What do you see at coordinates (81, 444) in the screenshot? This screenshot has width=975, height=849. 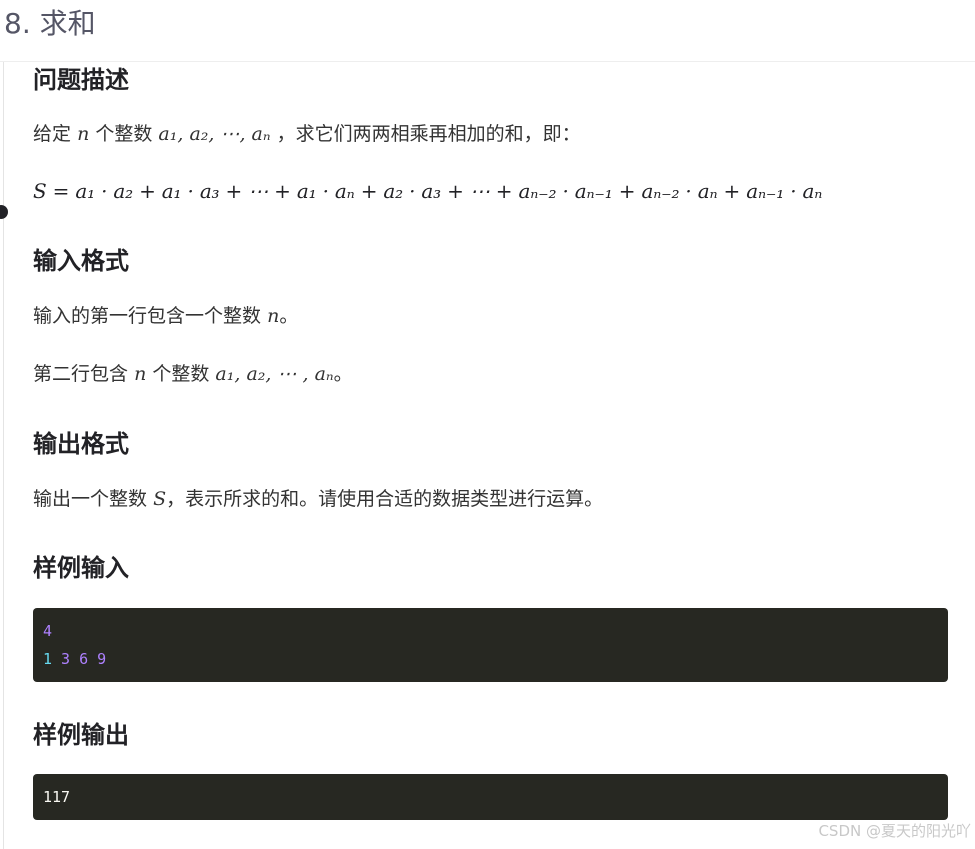 I see `output-format-heading: 输出格式` at bounding box center [81, 444].